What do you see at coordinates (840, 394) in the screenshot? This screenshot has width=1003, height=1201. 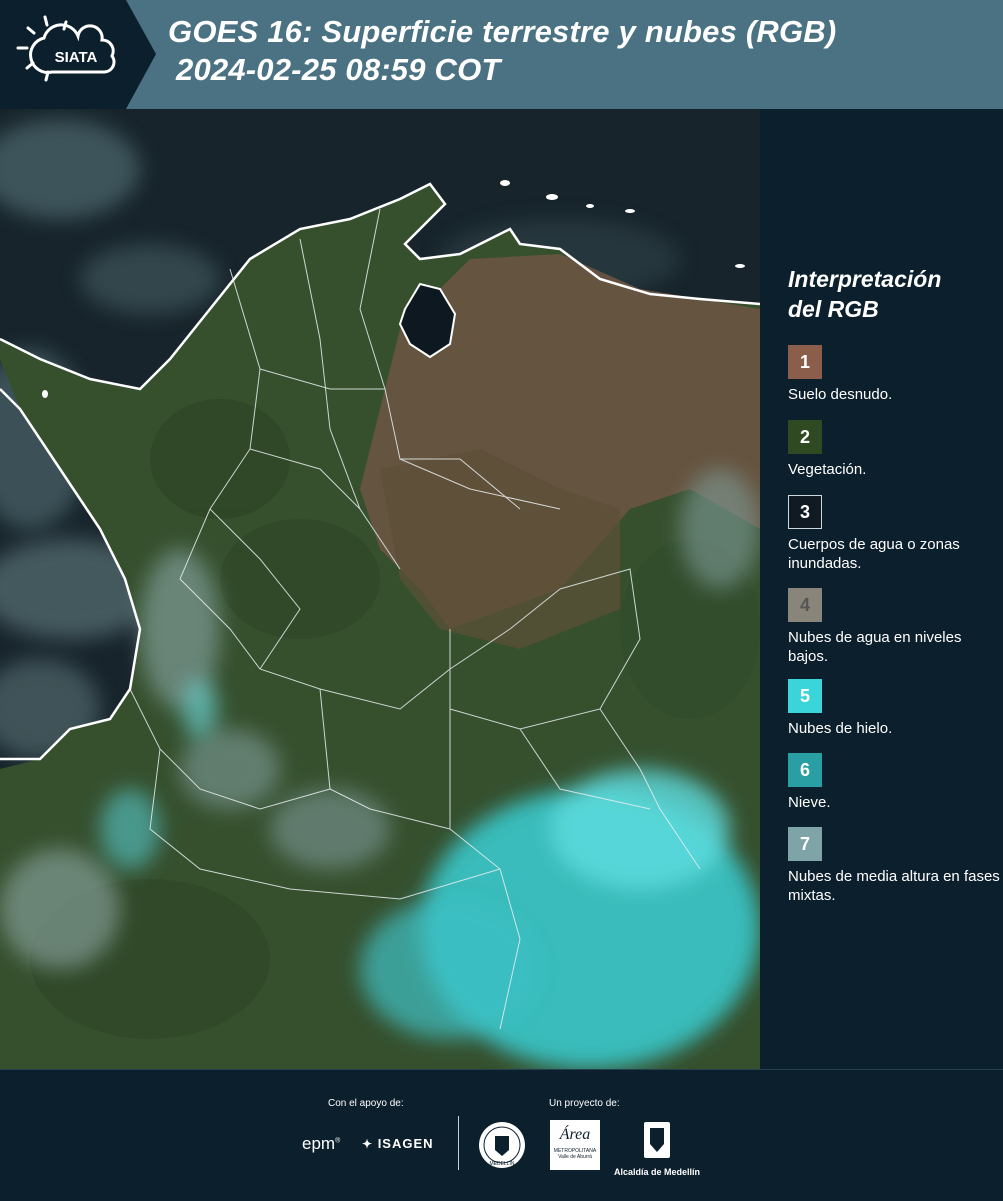 I see `legend-label-1: Suelo desnudo.` at bounding box center [840, 394].